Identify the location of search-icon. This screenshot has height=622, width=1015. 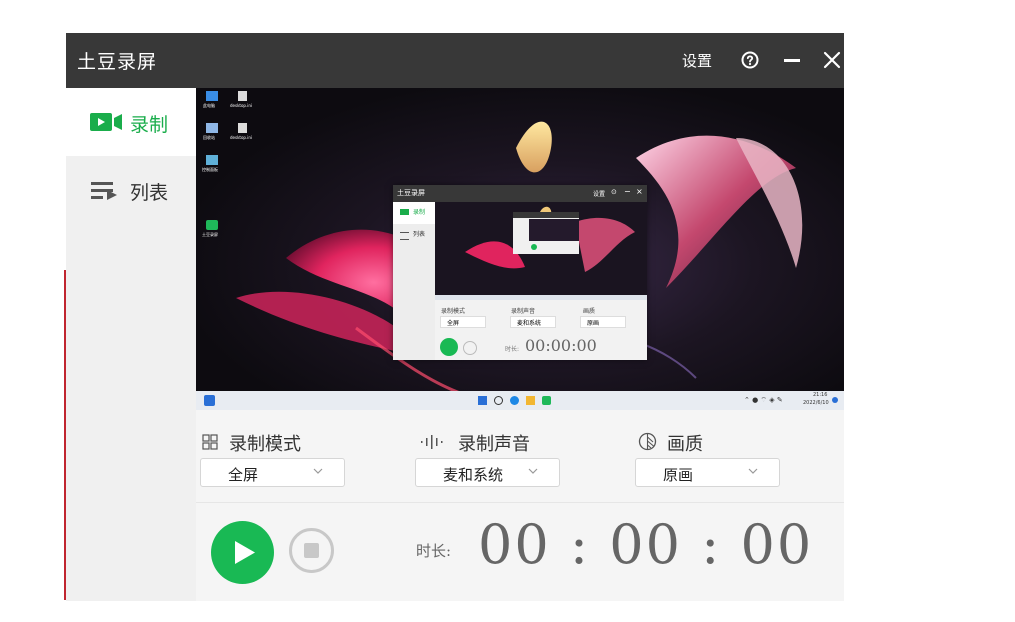
(498, 400).